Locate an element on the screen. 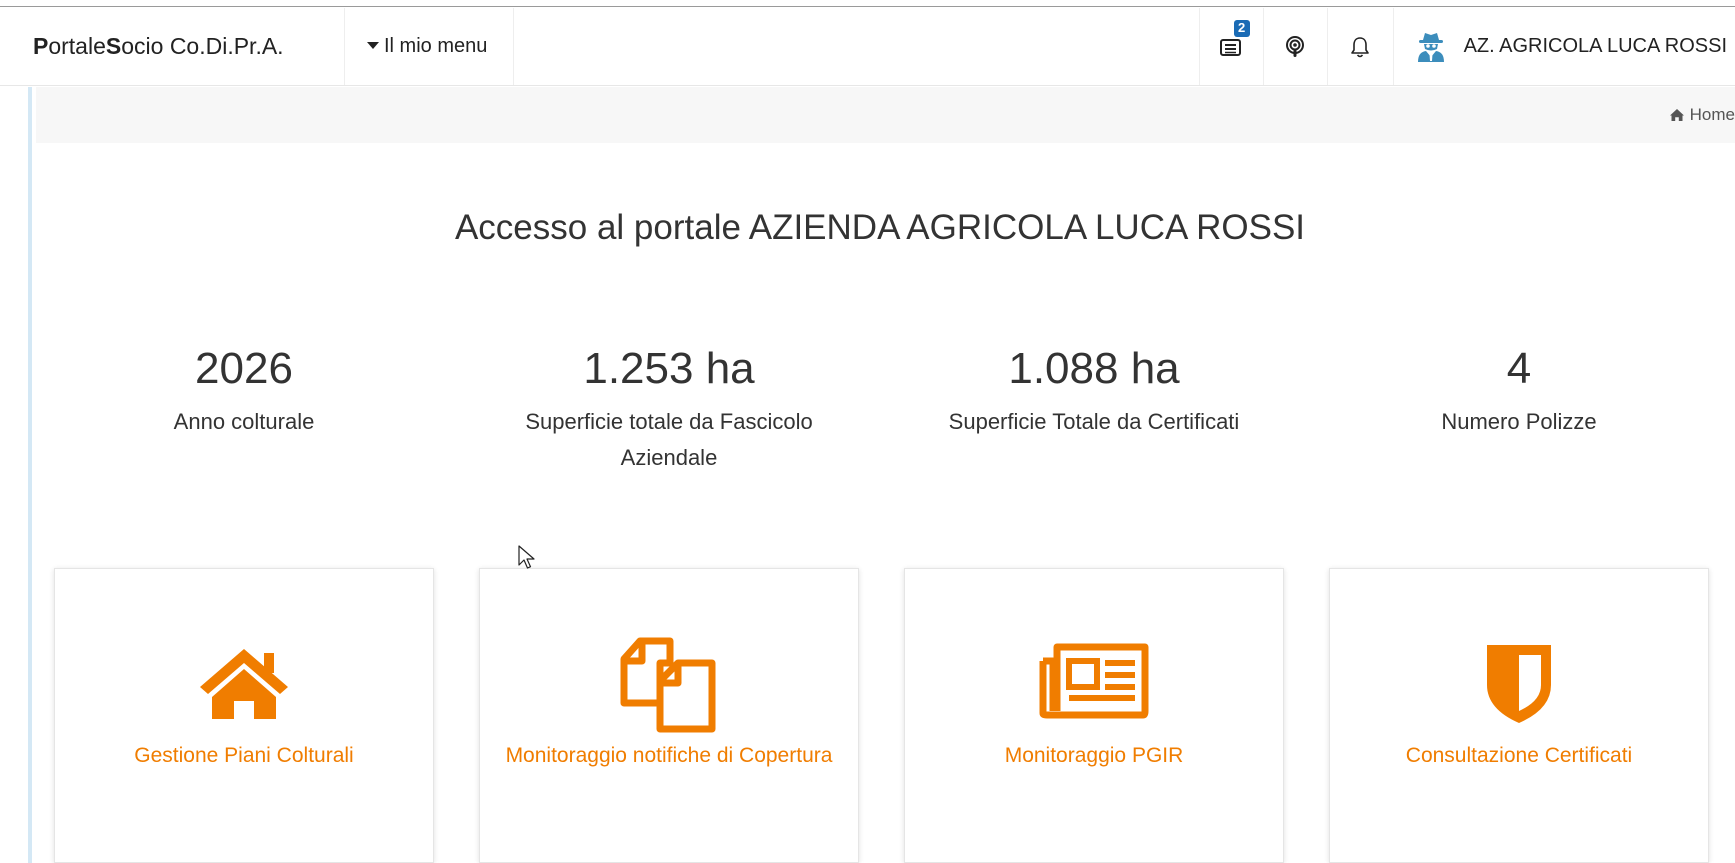  tile-monitoraggio-notifiche: Monitoraggio notifiche di Copertura is located at coordinates (669, 715).